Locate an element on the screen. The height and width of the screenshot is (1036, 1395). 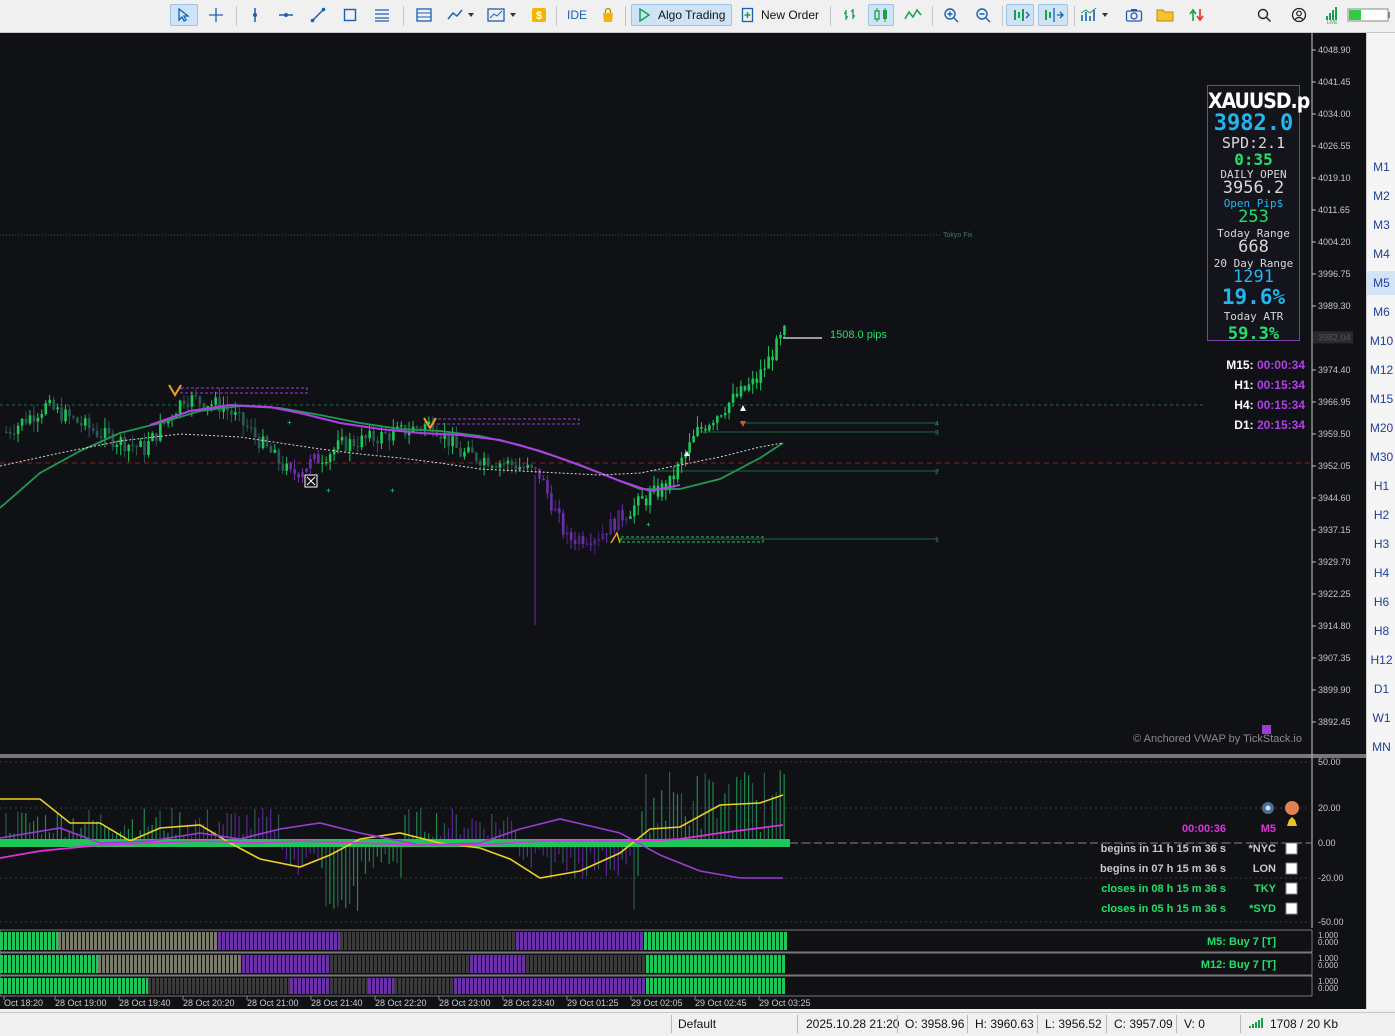
ide-button: IDE is located at coordinates (577, 15).